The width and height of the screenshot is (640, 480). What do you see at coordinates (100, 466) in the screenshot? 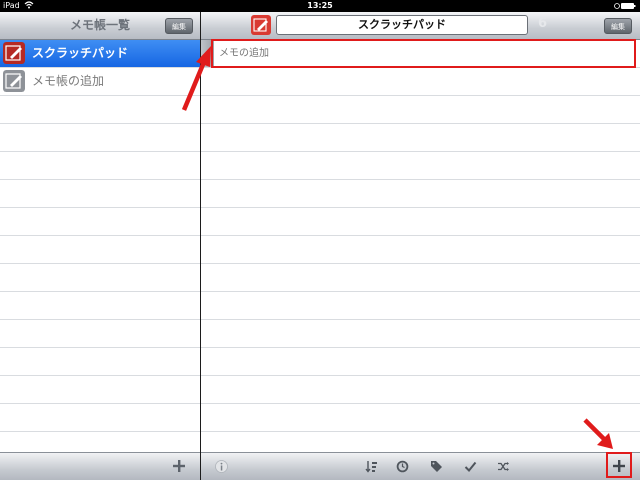
I see `notebook-list-toolbar` at bounding box center [100, 466].